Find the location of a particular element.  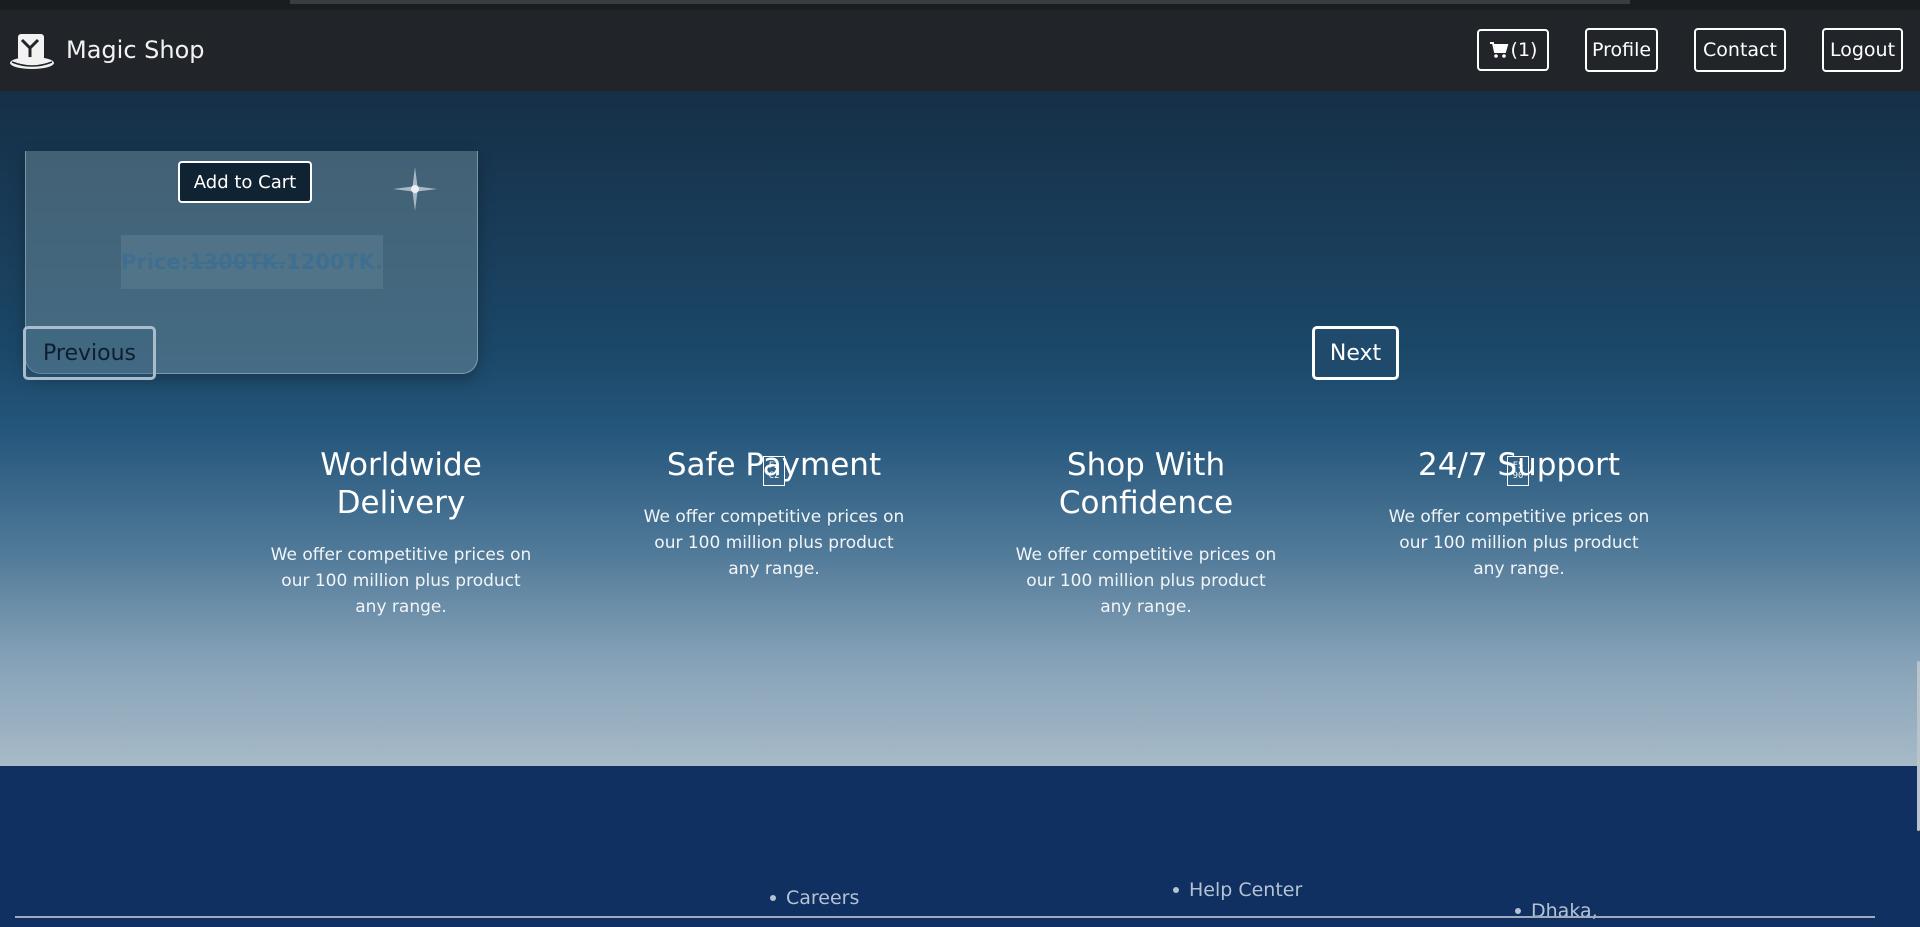

footer-link-help-center: Help Center is located at coordinates (1237, 890).